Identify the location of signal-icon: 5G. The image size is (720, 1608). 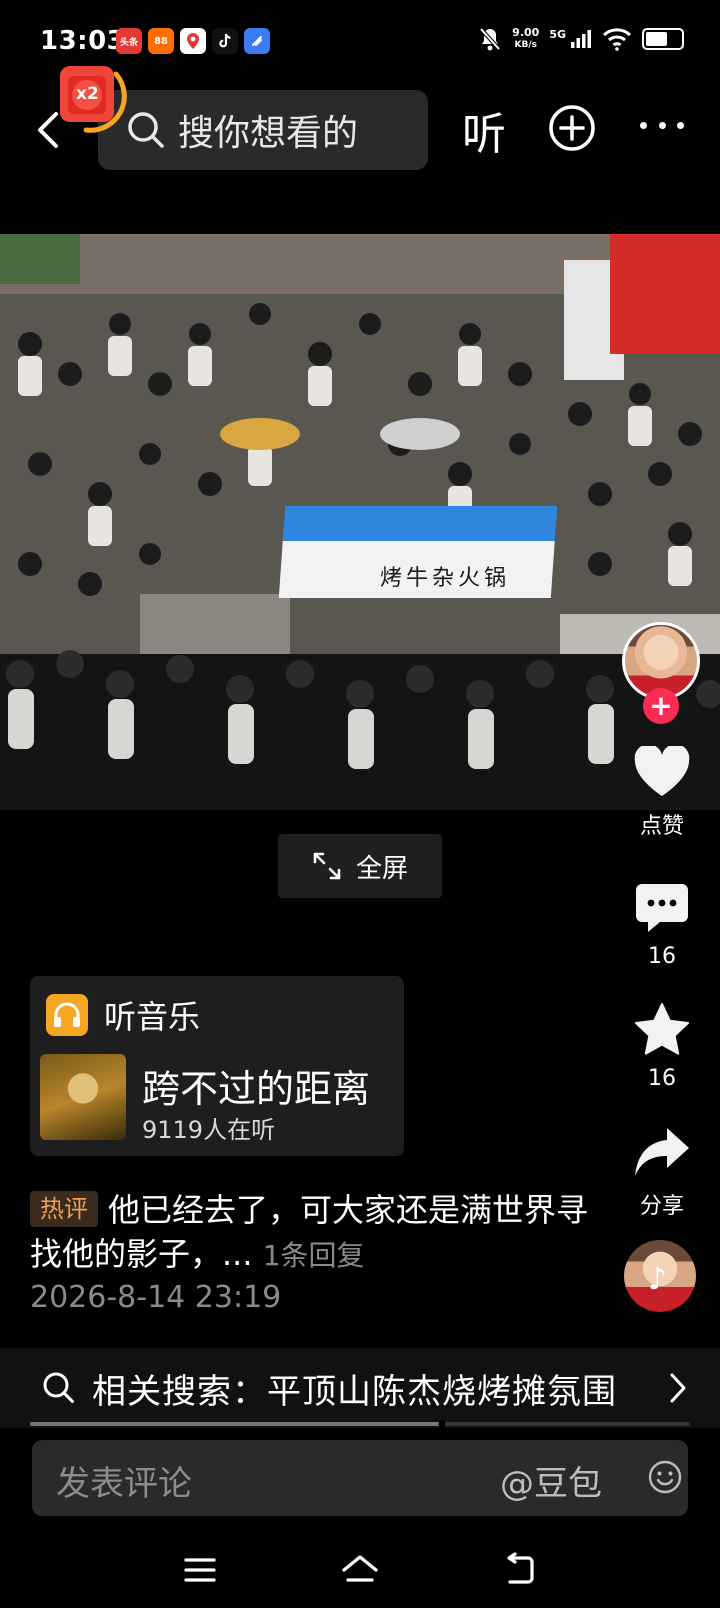
(570, 39).